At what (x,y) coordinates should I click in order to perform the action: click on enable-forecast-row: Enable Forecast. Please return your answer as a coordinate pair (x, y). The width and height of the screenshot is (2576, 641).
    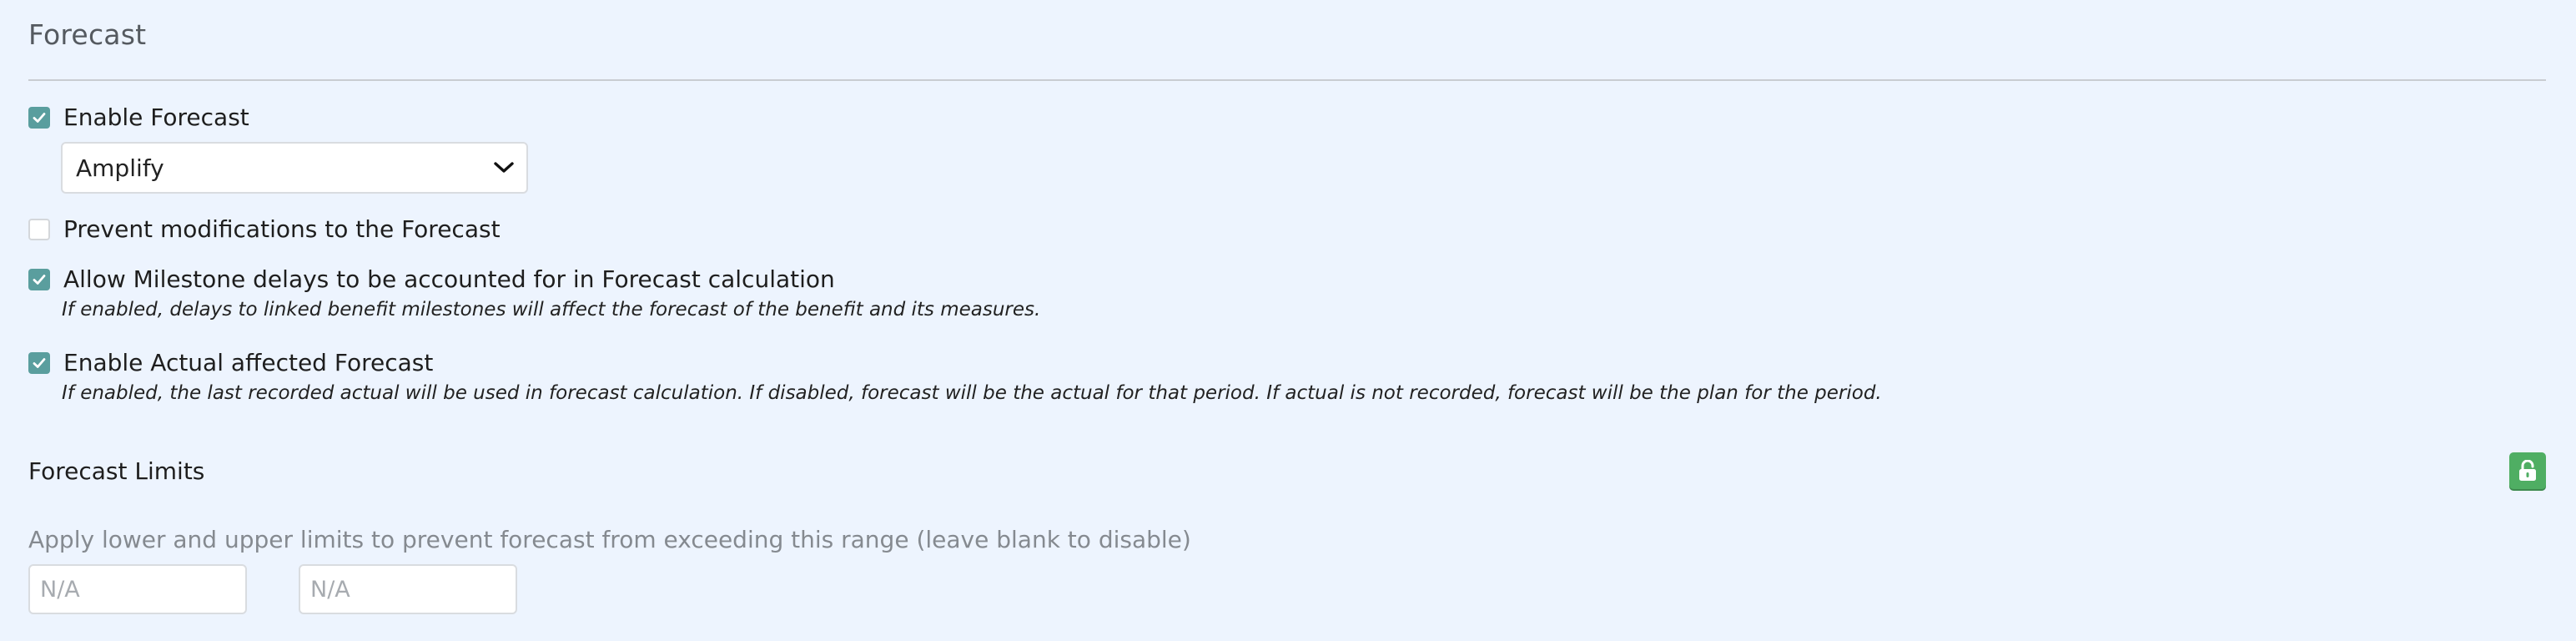
    Looking at the image, I should click on (138, 117).